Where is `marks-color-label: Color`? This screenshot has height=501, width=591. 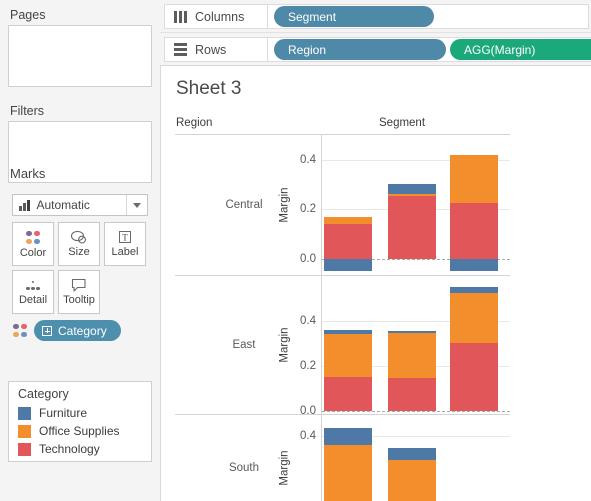
marks-color-label: Color is located at coordinates (33, 252).